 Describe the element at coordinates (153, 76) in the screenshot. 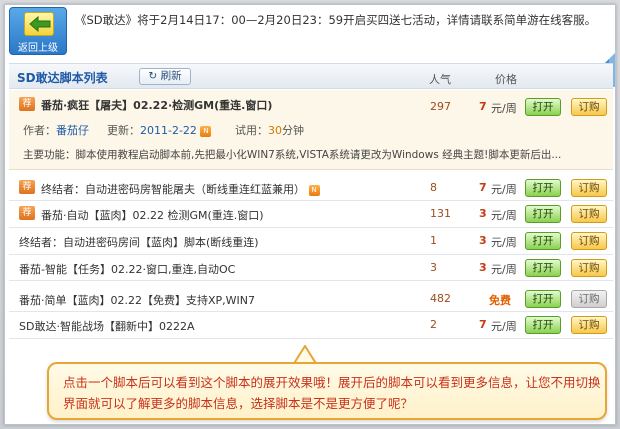

I see `refresh-icon: ↻` at that location.